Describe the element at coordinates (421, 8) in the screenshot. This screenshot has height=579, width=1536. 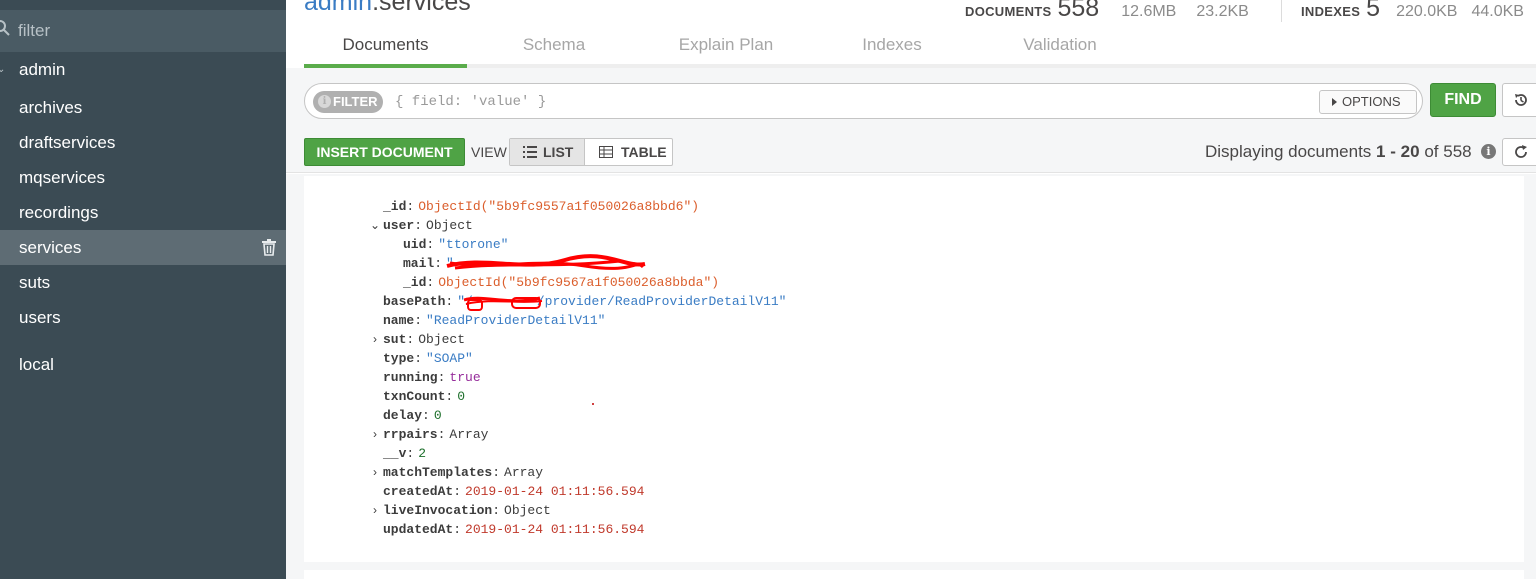
I see `namespace-collection: .services` at that location.